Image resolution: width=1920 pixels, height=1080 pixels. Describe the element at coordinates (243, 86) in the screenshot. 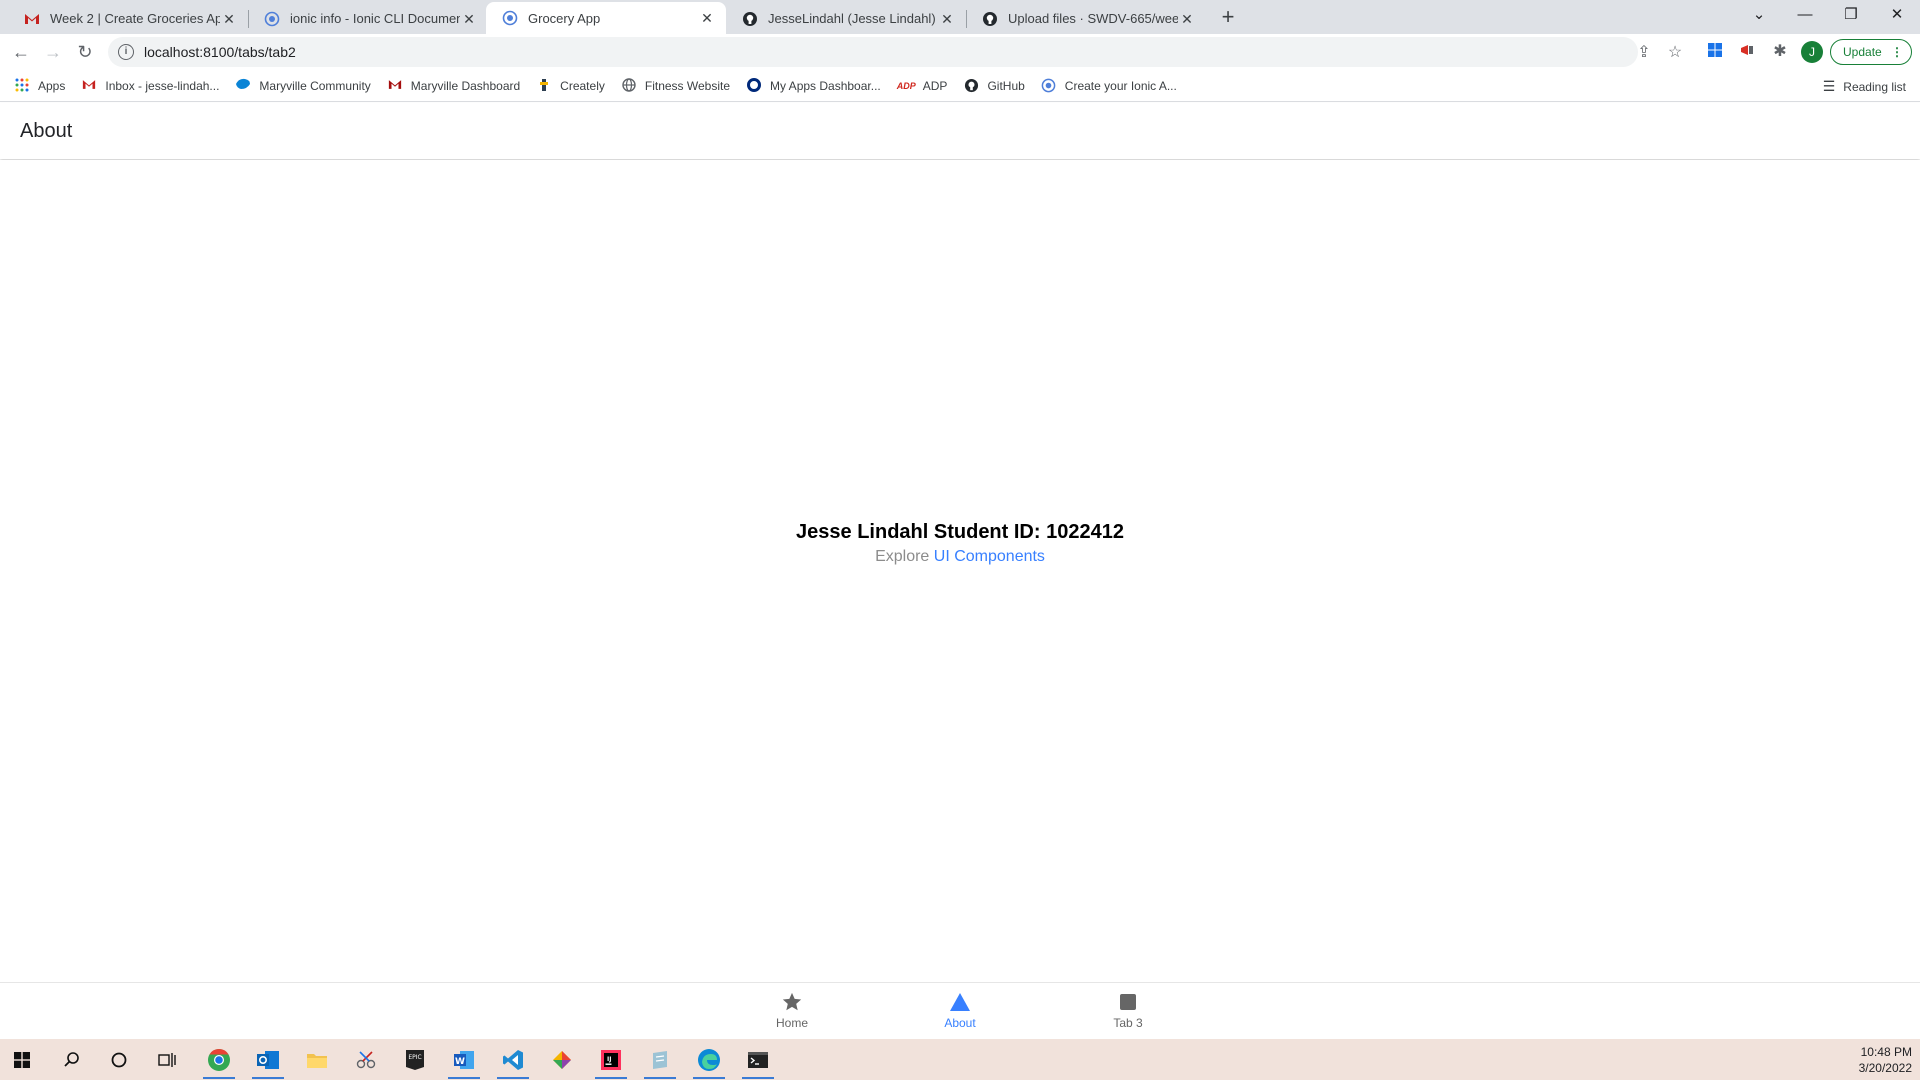

I see `maryville-icon` at that location.